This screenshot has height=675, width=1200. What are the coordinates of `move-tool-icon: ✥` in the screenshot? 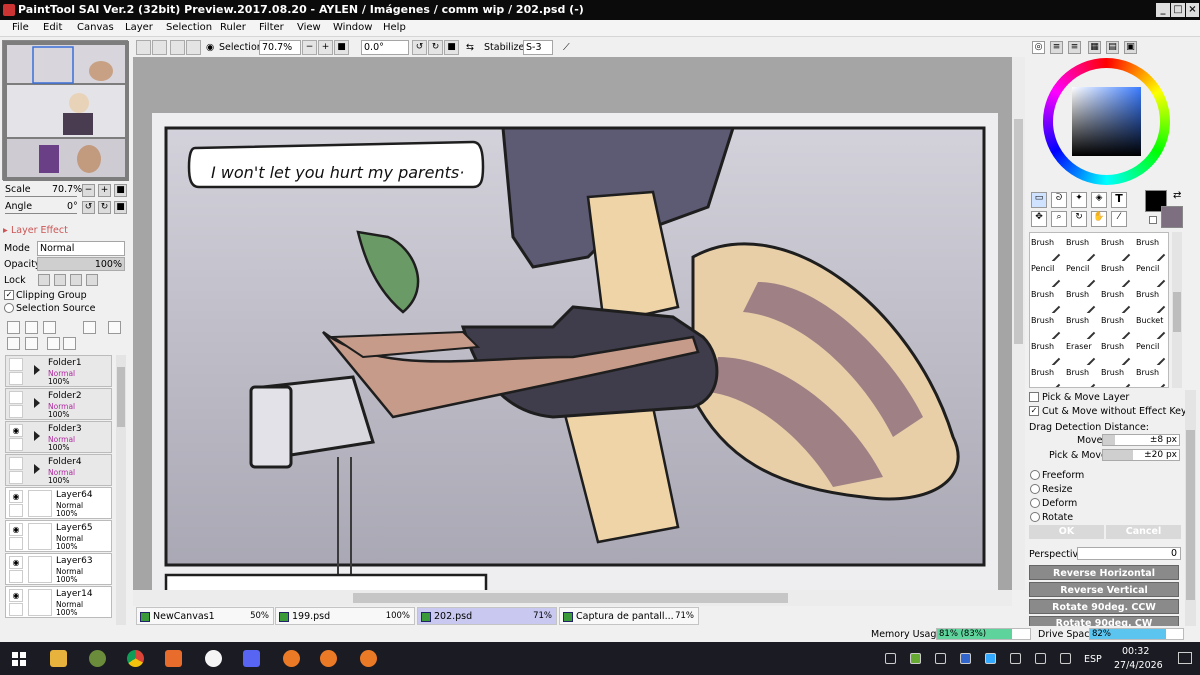 It's located at (1039, 219).